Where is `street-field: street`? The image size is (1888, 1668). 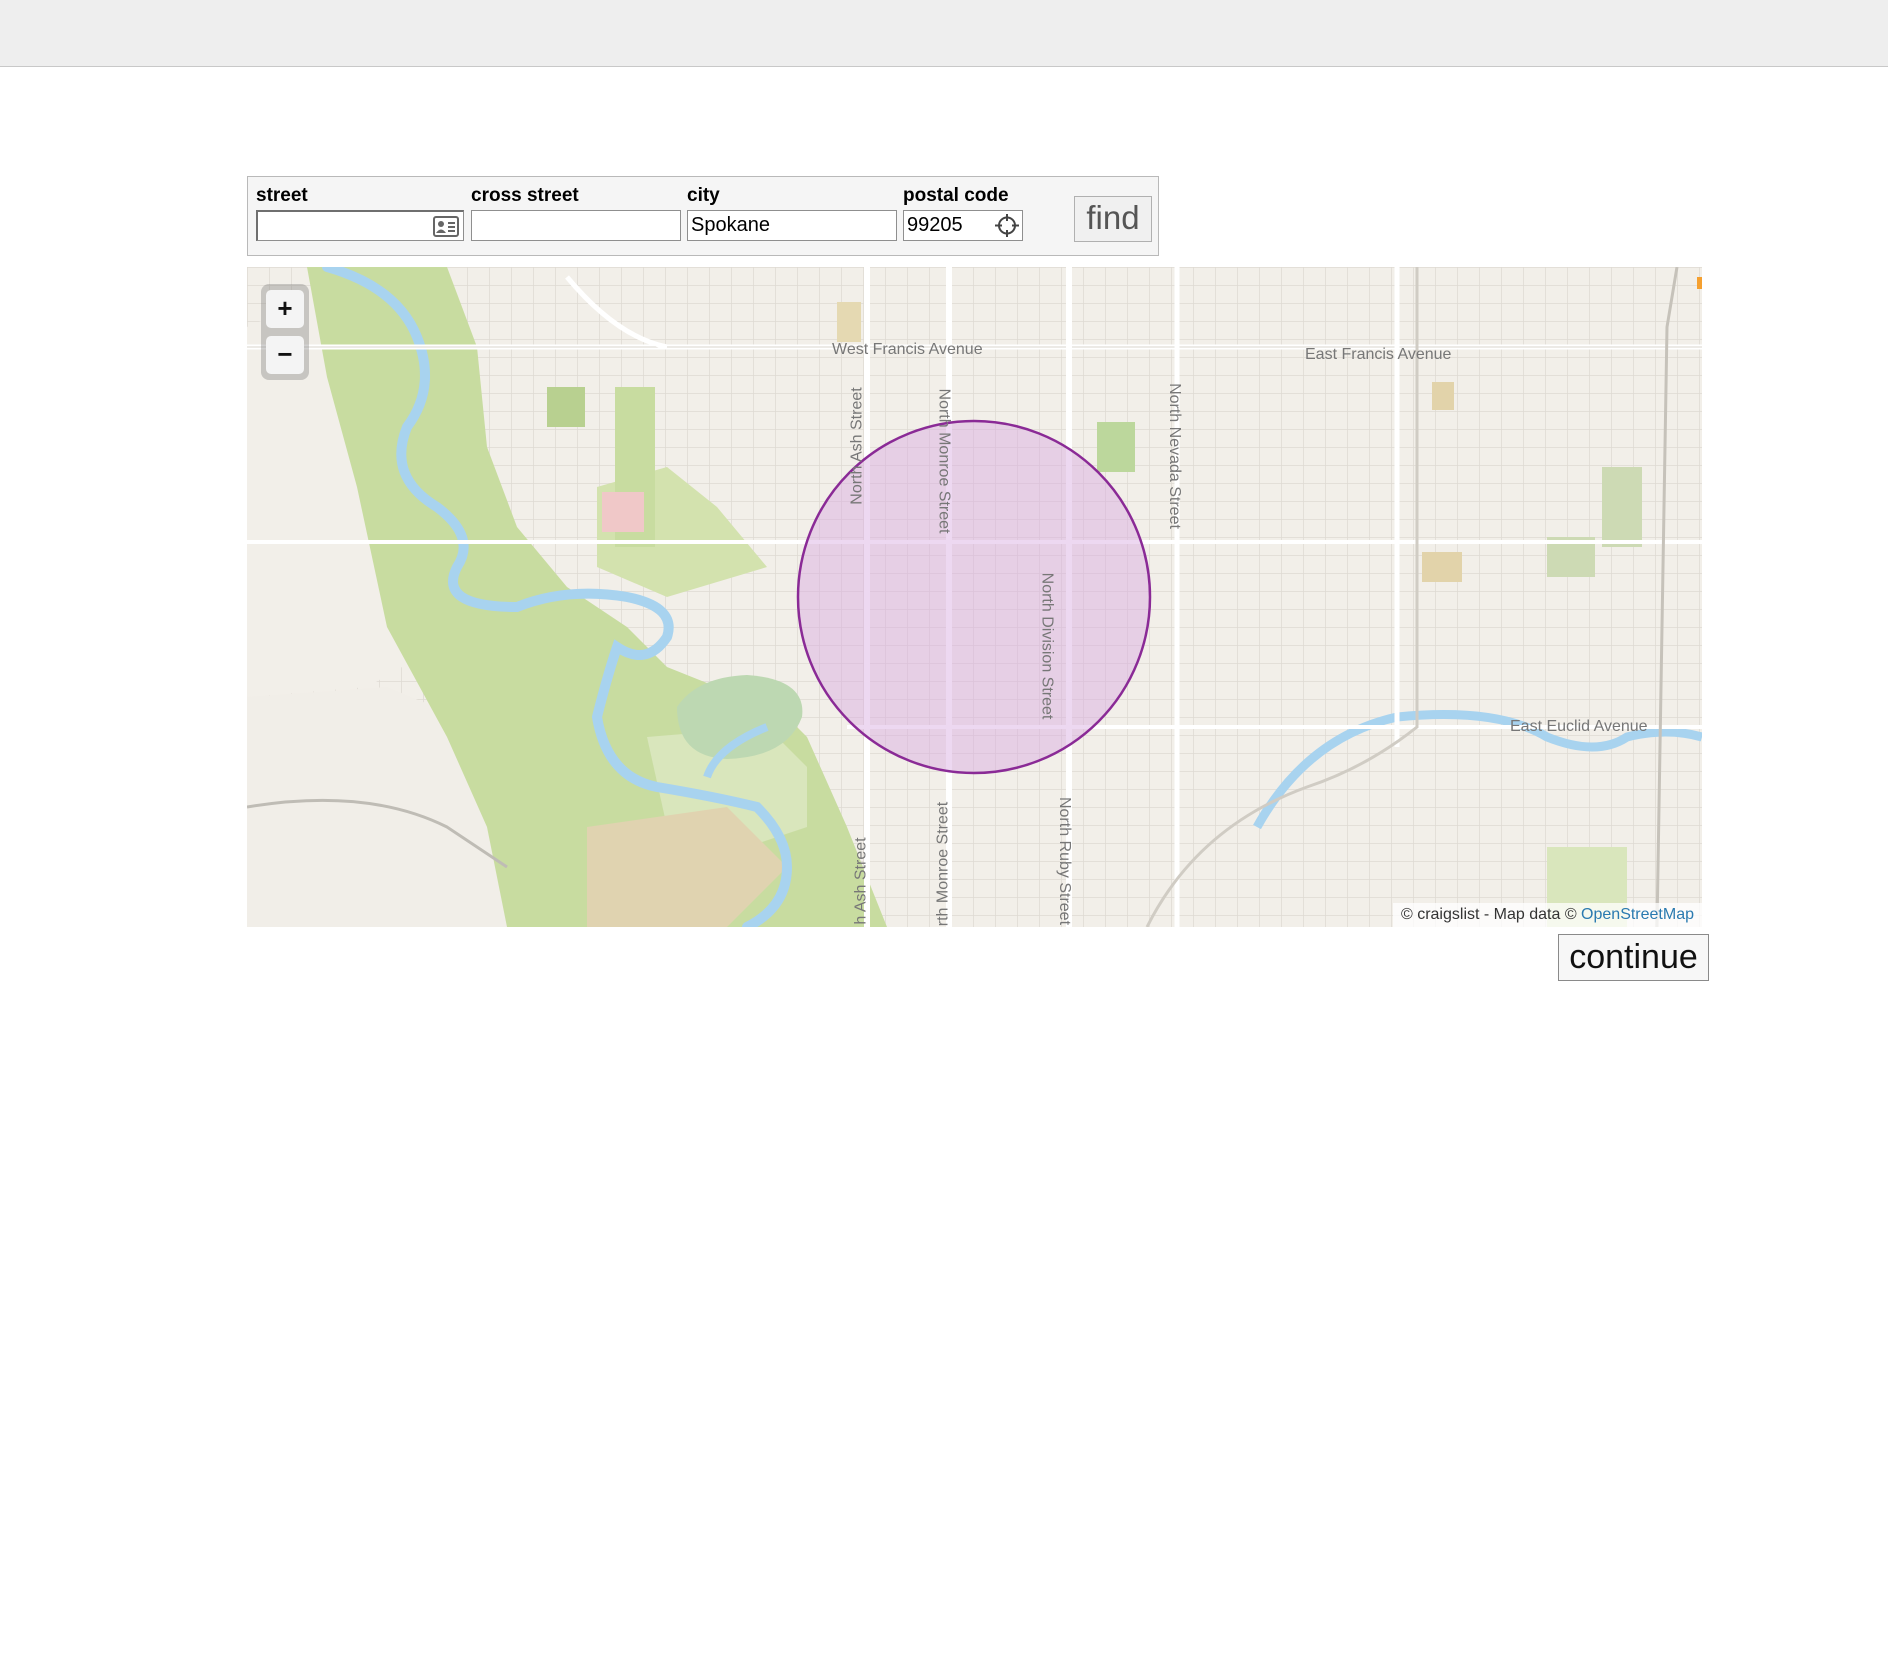
street-field: street is located at coordinates (360, 213).